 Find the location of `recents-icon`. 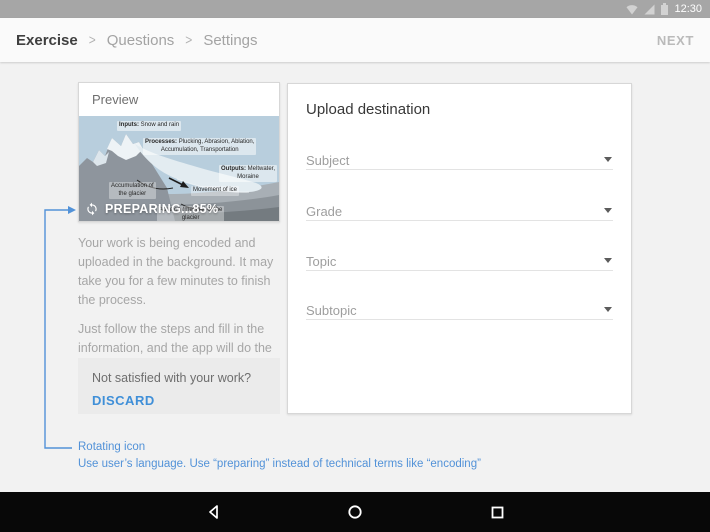

recents-icon is located at coordinates (497, 512).